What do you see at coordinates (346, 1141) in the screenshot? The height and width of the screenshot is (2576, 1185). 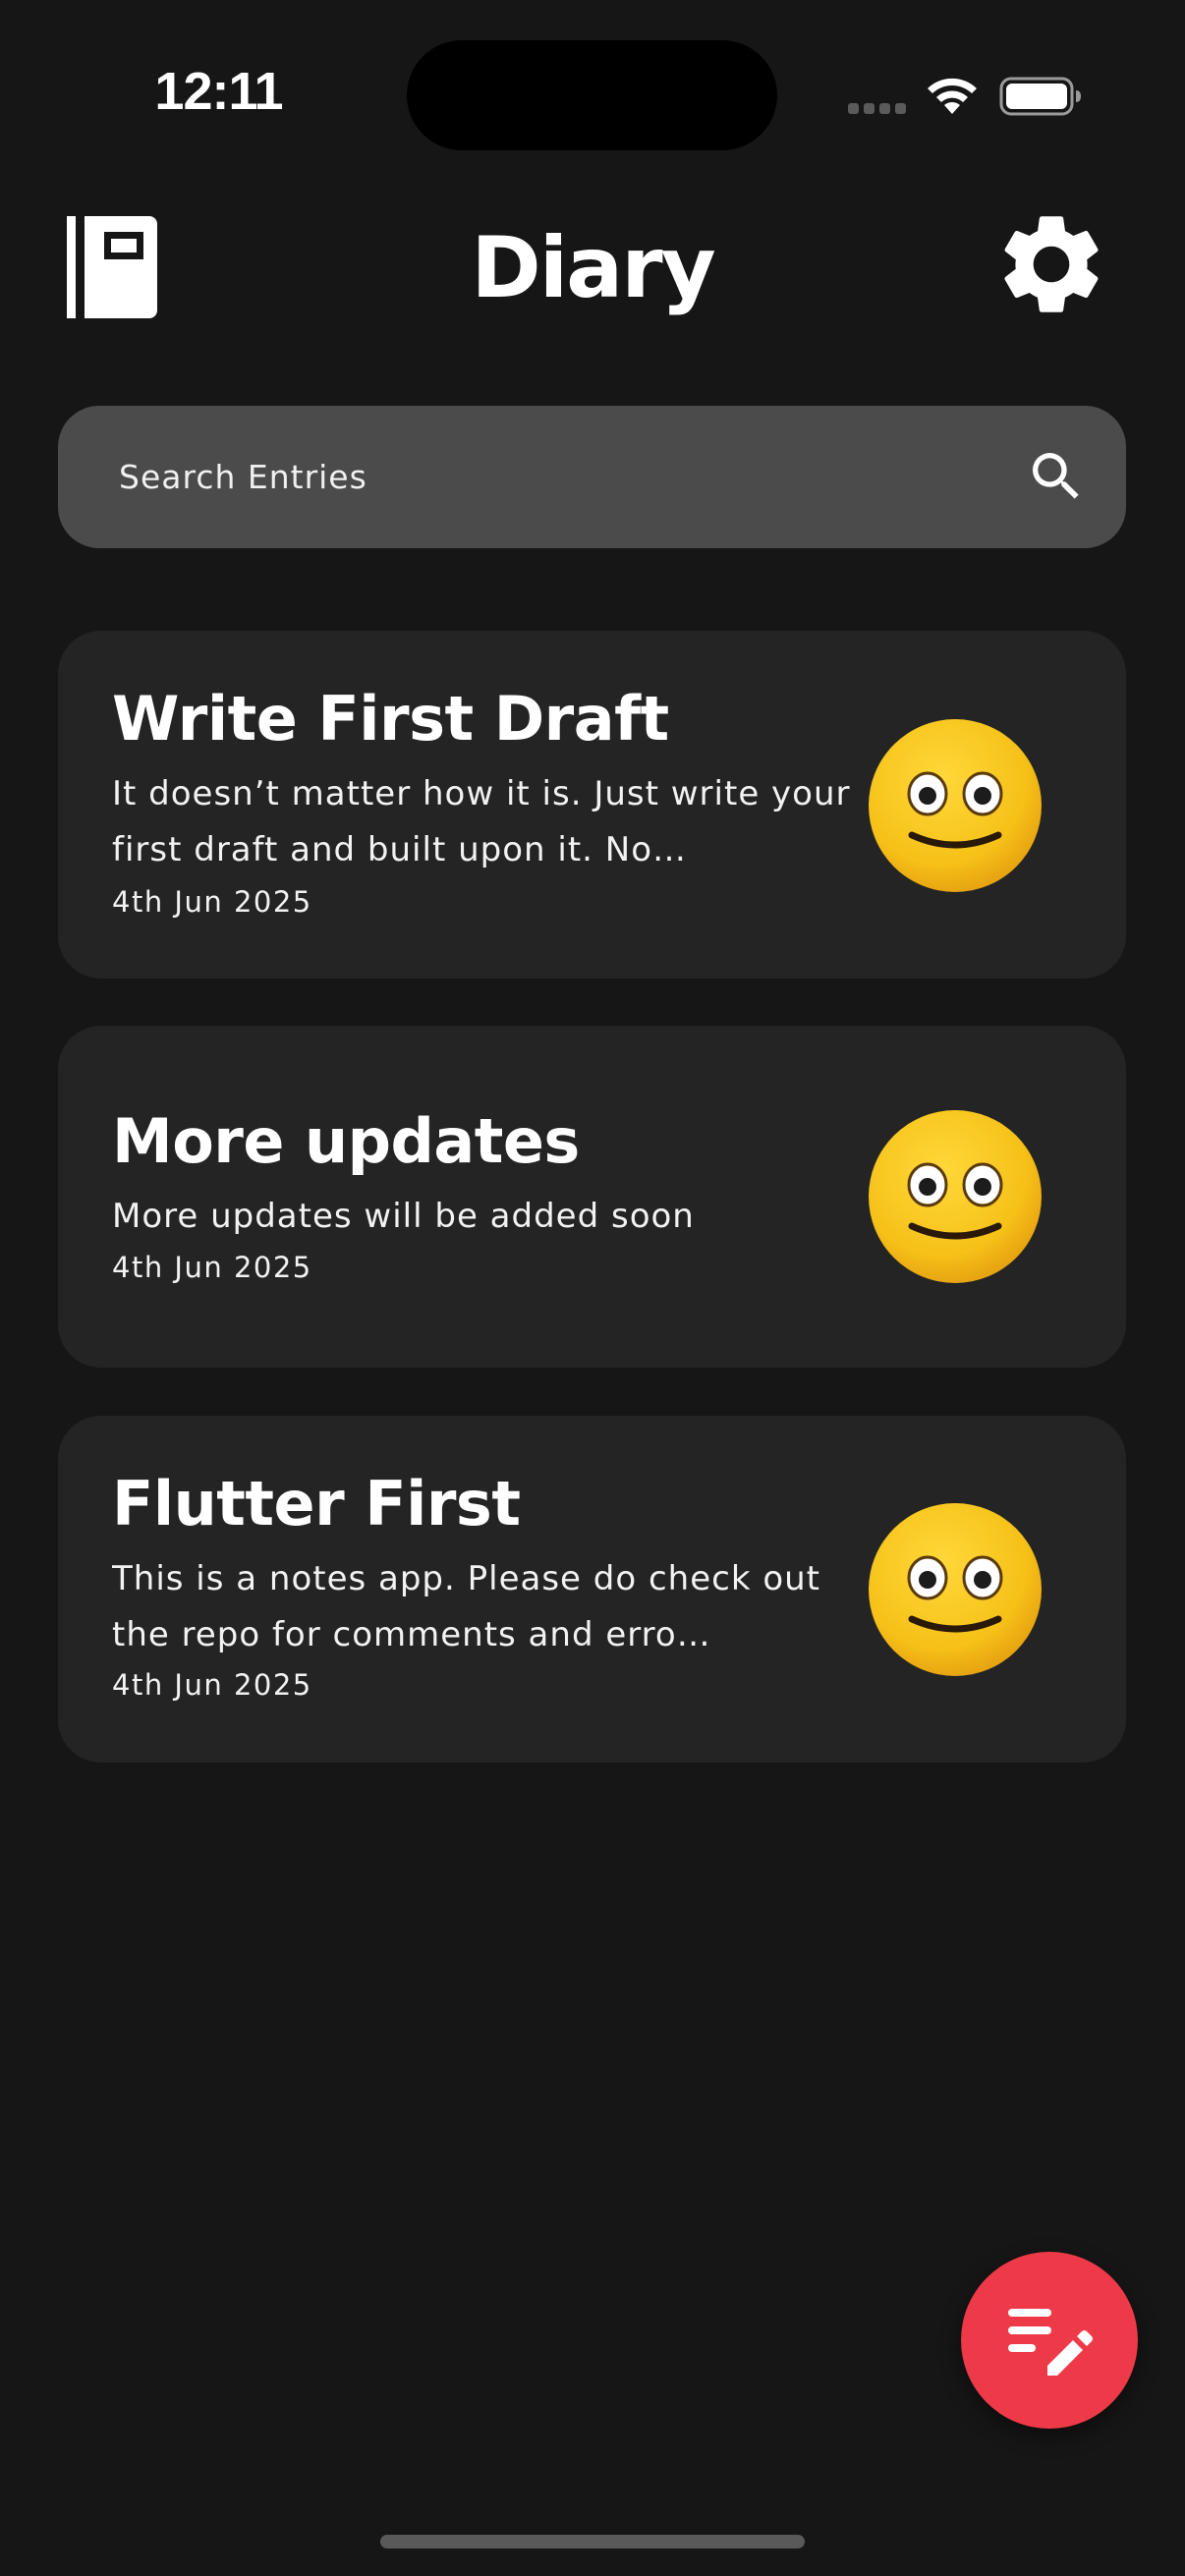 I see `entry-title: More updates` at bounding box center [346, 1141].